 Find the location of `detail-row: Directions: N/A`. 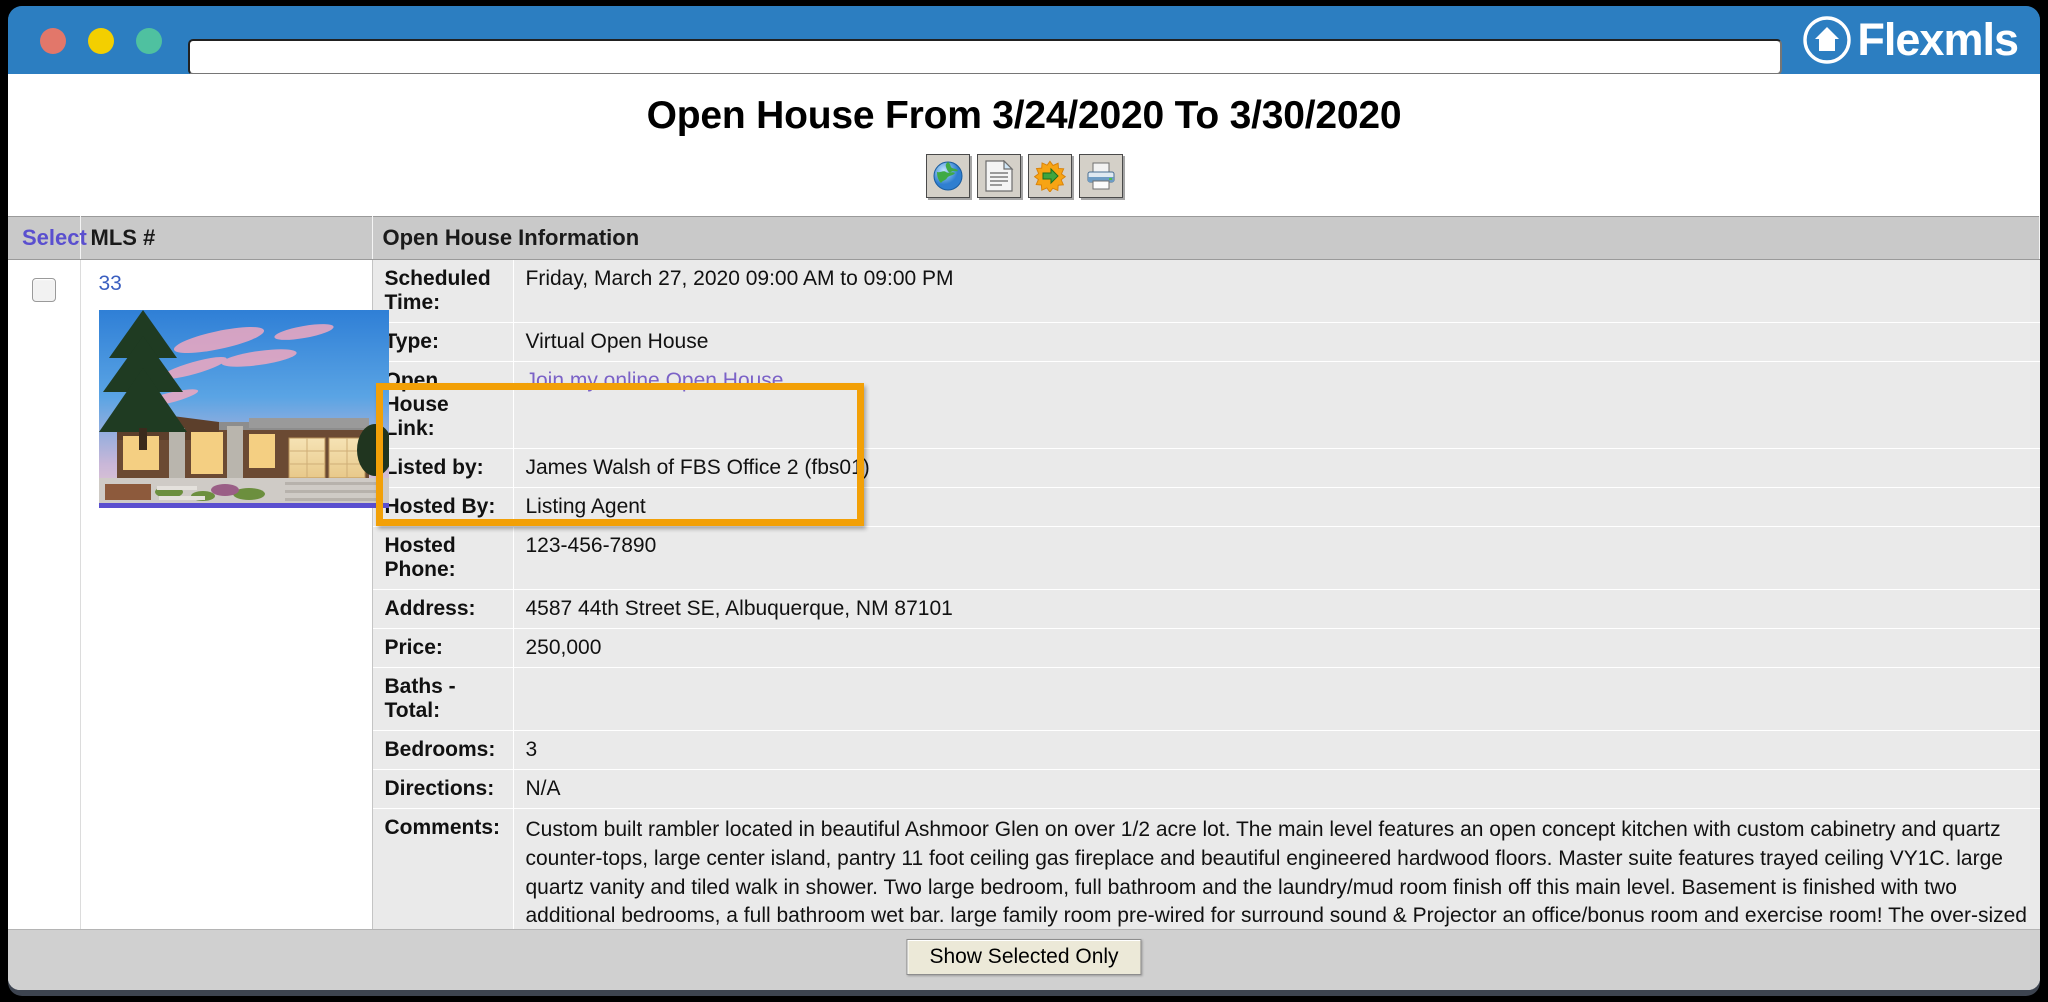

detail-row: Directions: N/A is located at coordinates (1206, 789).